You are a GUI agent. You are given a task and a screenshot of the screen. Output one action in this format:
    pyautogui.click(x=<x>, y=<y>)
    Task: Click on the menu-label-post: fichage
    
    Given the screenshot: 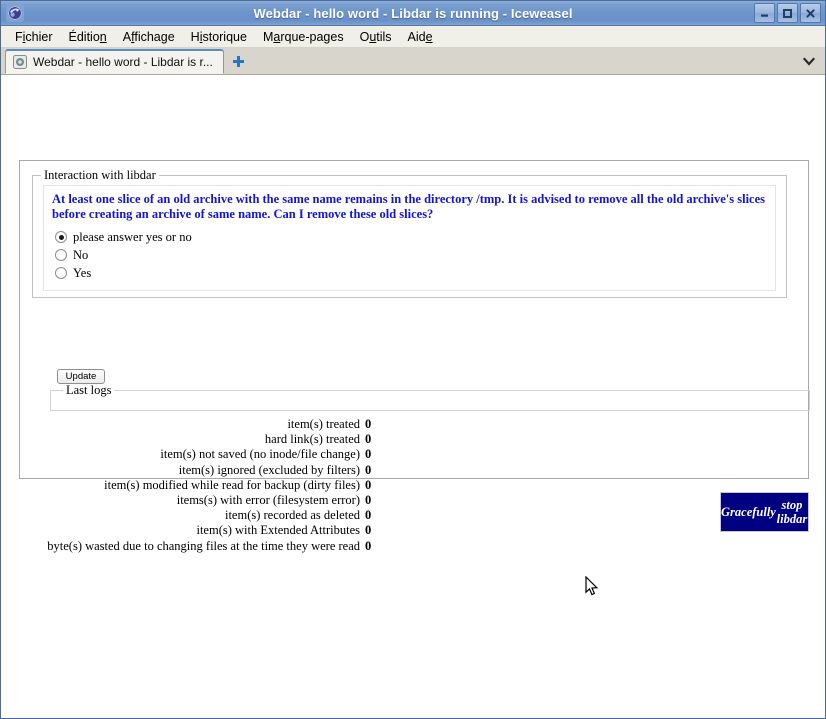 What is the action you would take?
    pyautogui.click(x=154, y=36)
    